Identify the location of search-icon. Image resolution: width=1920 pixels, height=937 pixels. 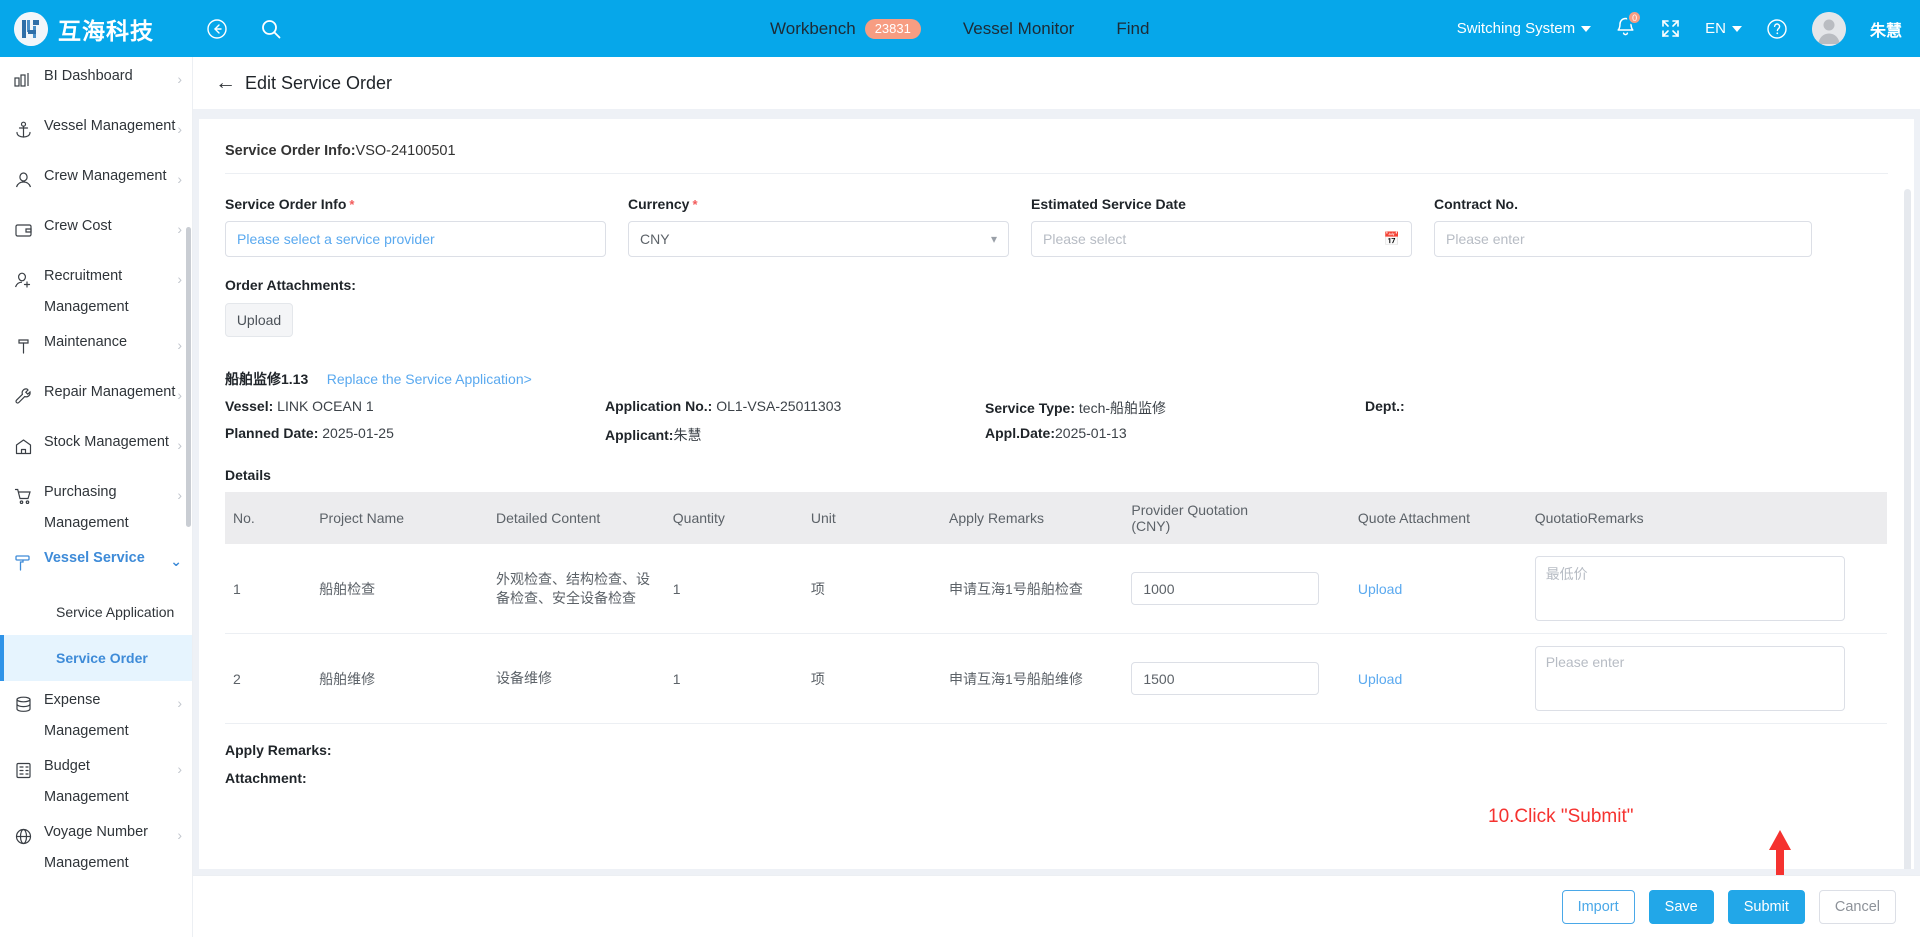
(271, 29).